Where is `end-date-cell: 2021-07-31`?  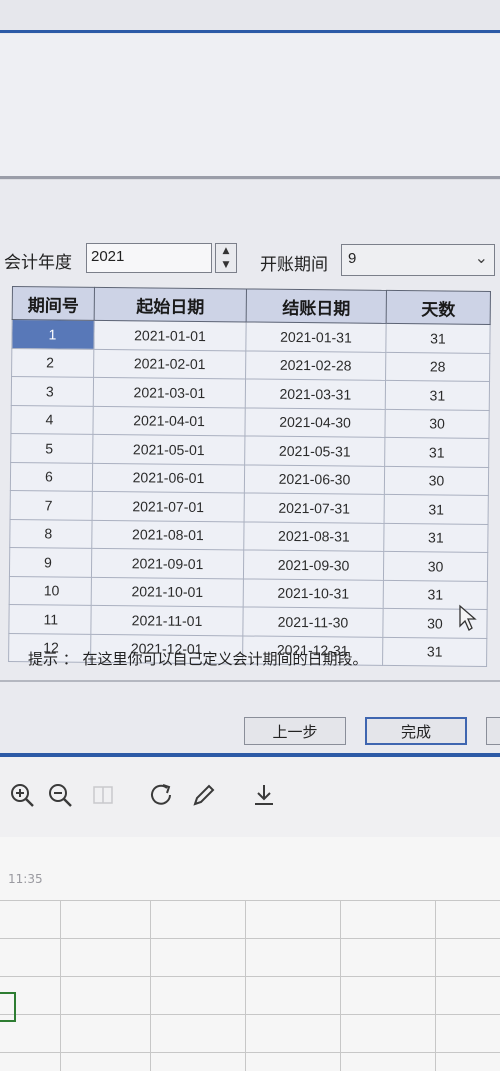 end-date-cell: 2021-07-31 is located at coordinates (314, 507).